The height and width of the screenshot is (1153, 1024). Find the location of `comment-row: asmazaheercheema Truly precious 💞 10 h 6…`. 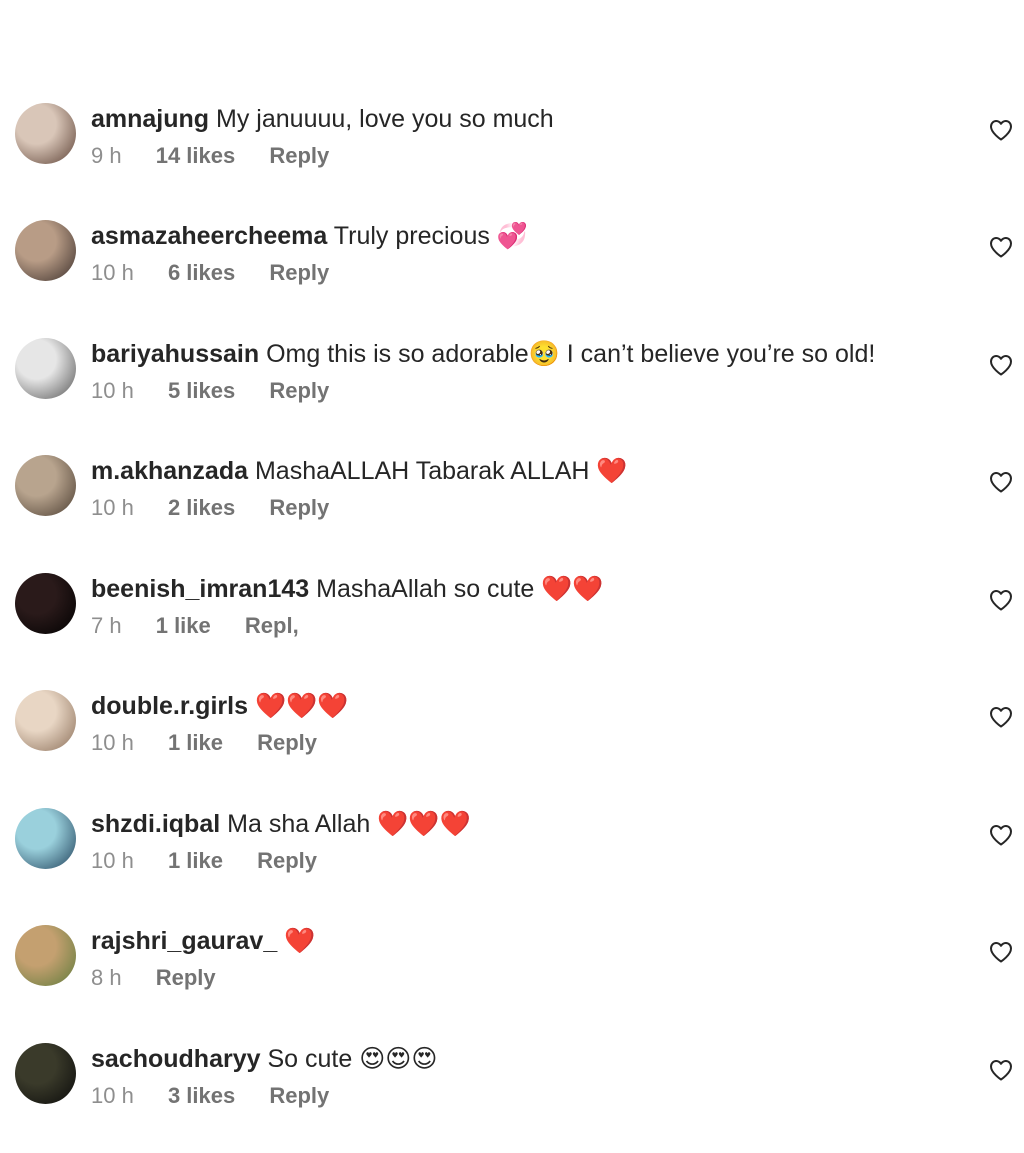

comment-row: asmazaheercheema Truly precious 💞 10 h 6… is located at coordinates (512, 275).